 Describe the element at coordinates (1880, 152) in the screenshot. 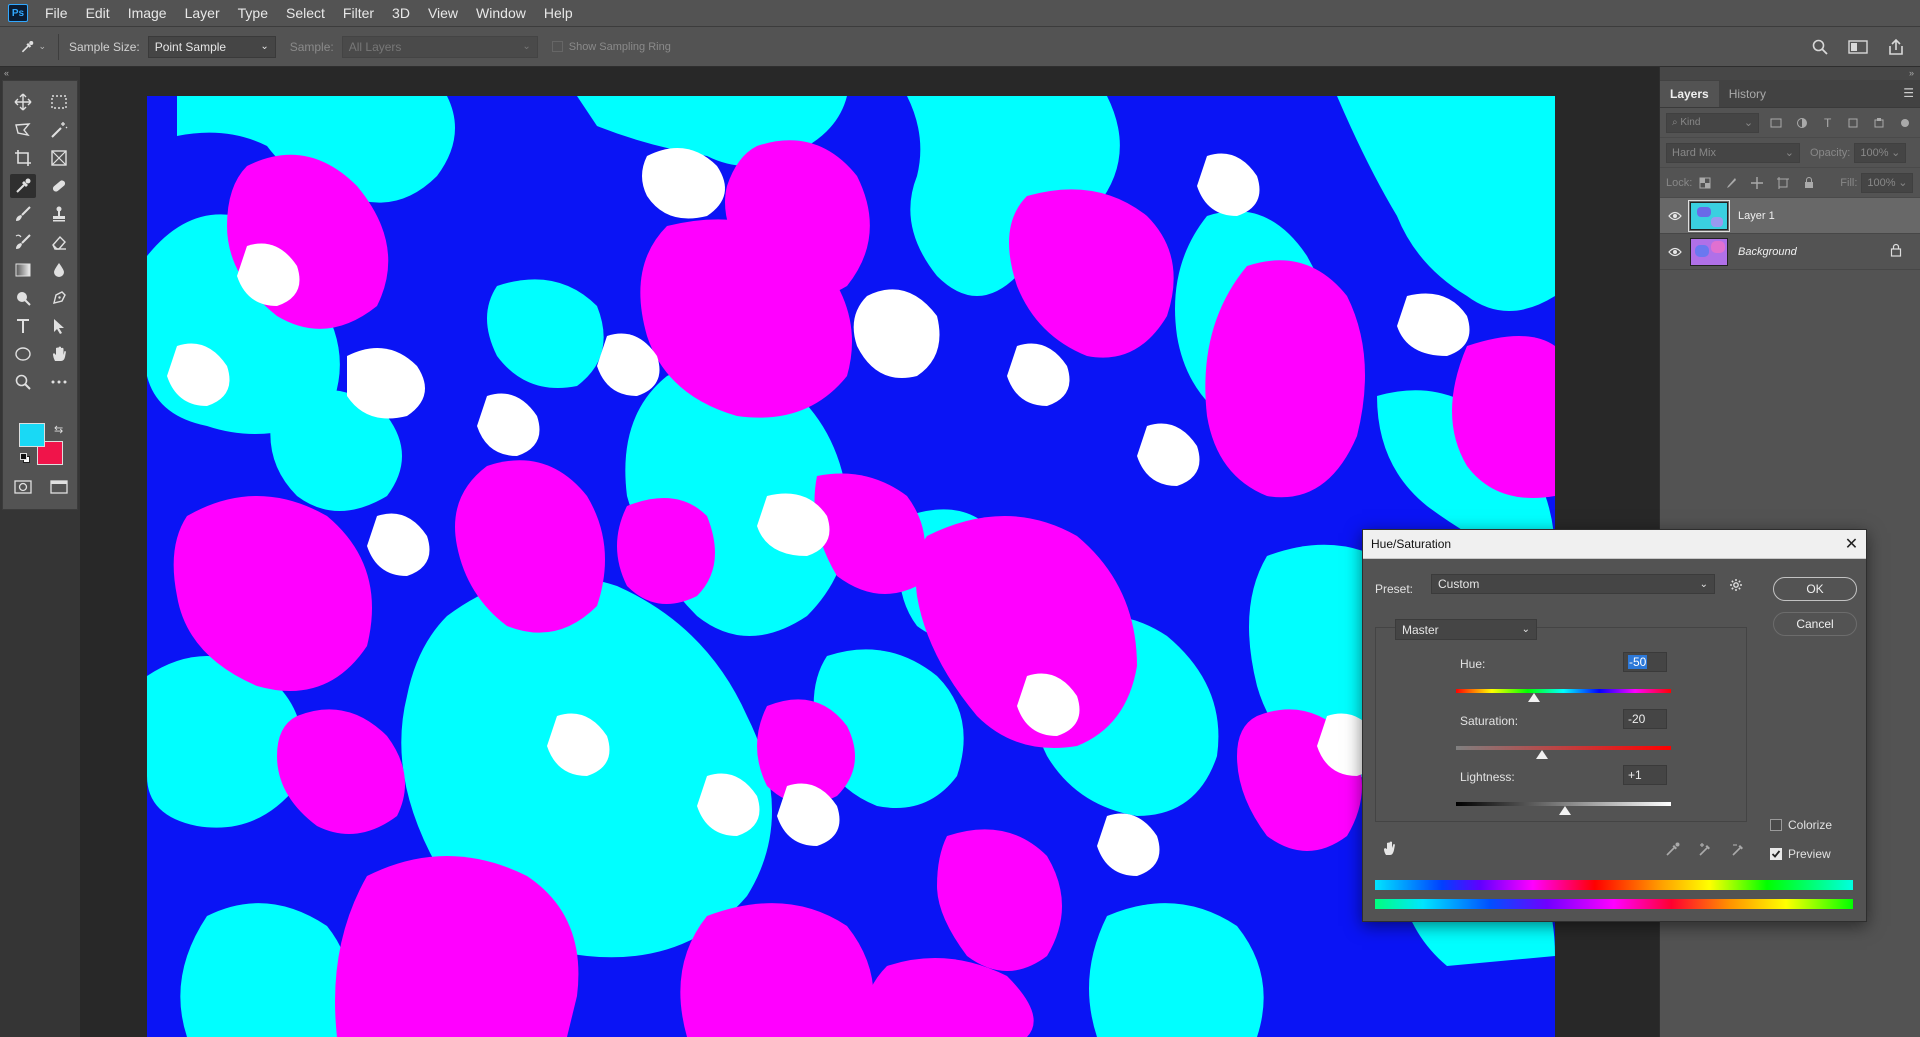

I see `opacity-field: 100% ⌄` at that location.